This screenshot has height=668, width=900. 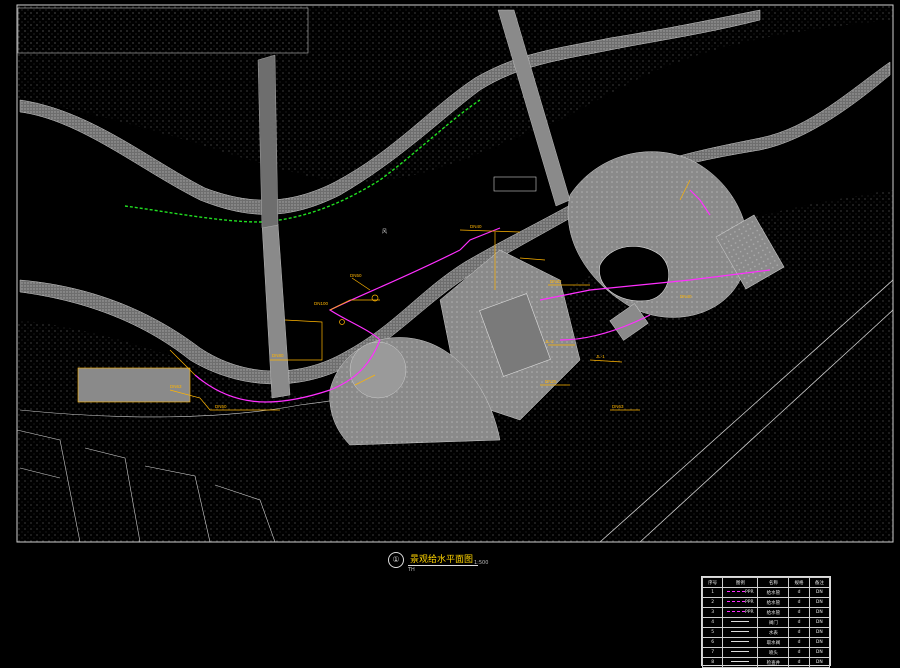 I want to click on legend-row: 8 检查井 d DN, so click(x=766, y=662).